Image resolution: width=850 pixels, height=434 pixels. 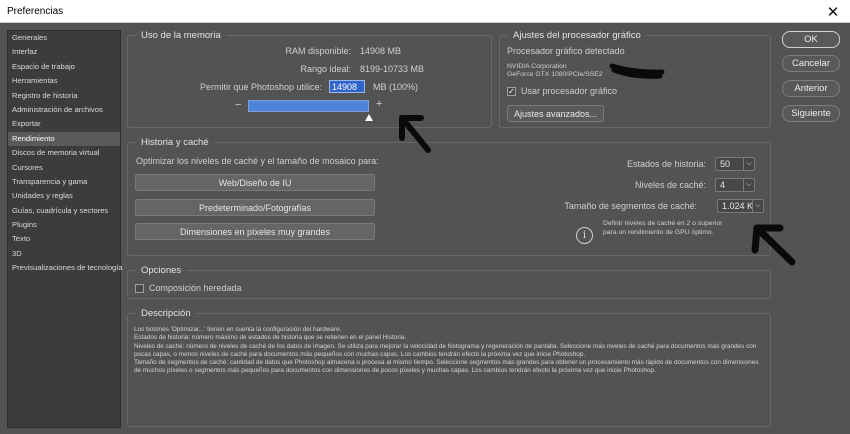 What do you see at coordinates (584, 235) in the screenshot?
I see `info-icon: i` at bounding box center [584, 235].